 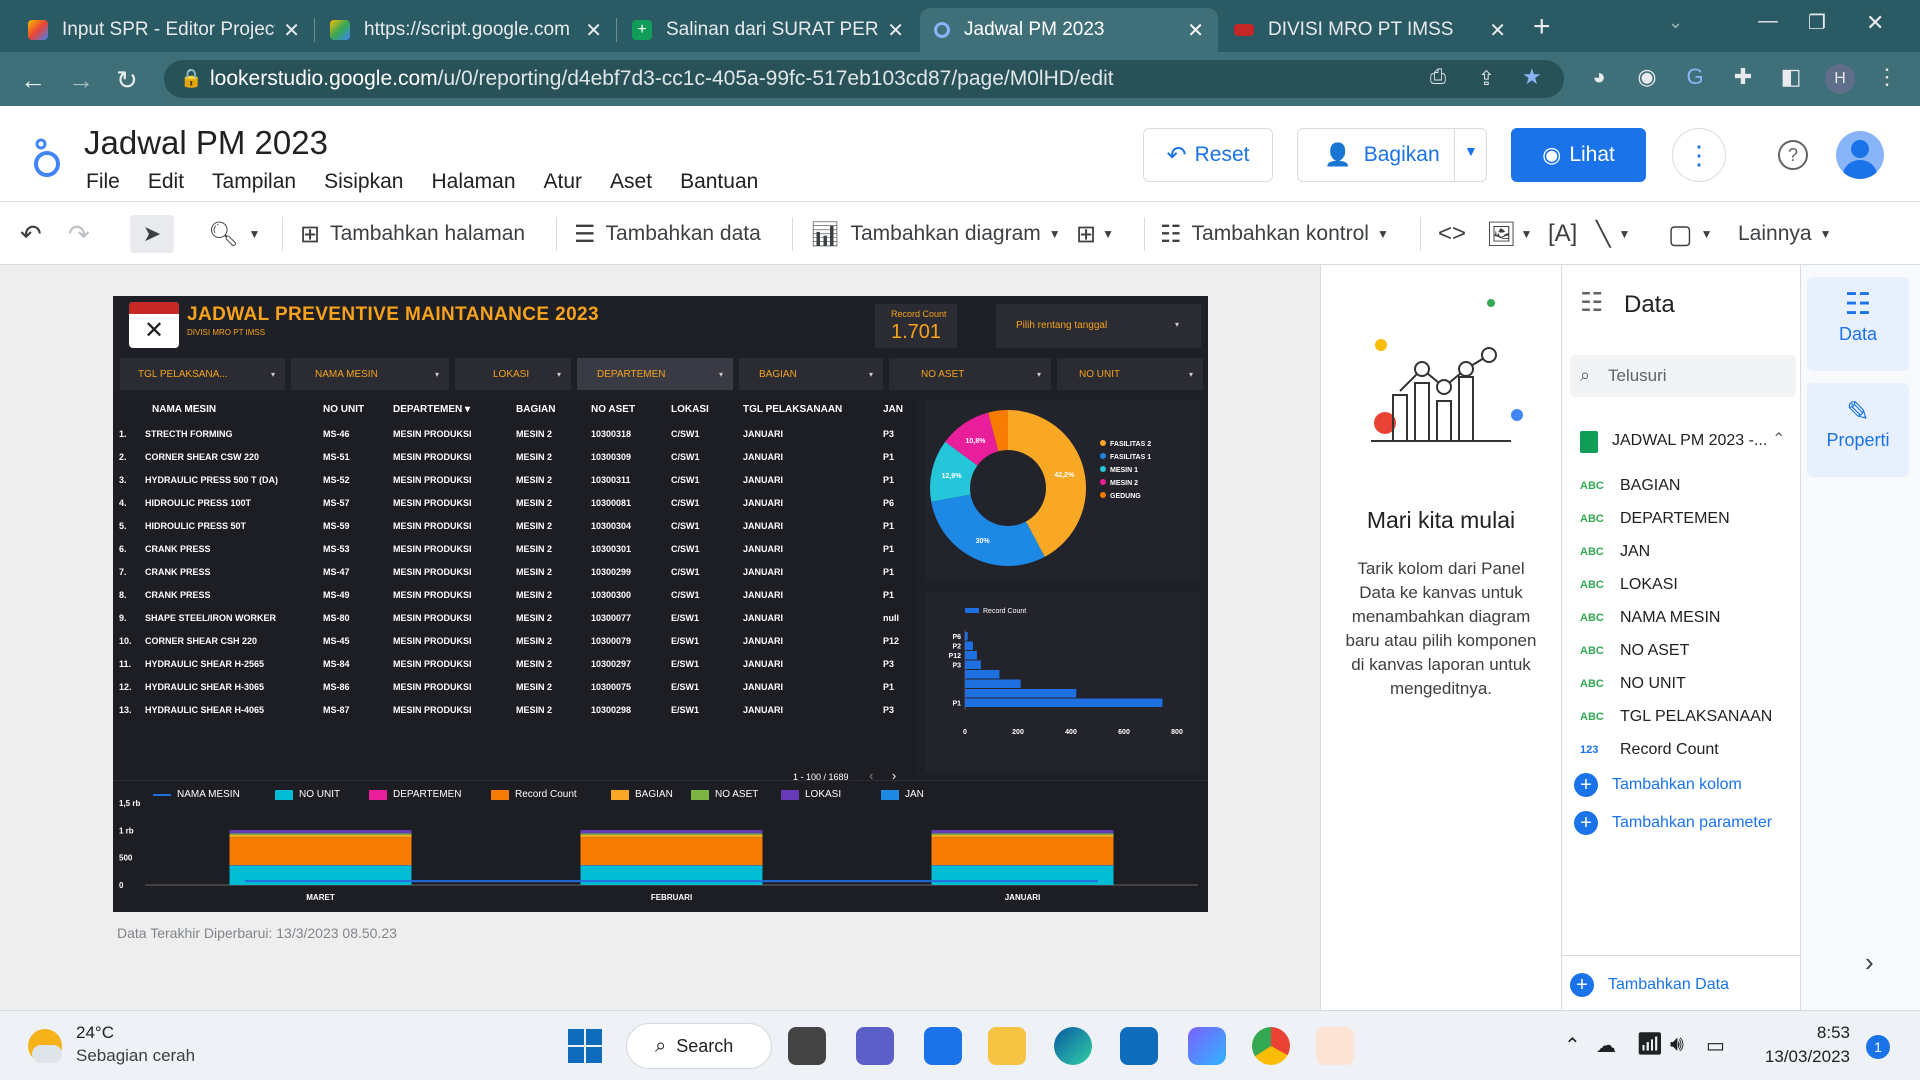 What do you see at coordinates (196, 794) in the screenshot?
I see `legend-item: NAMA MESIN` at bounding box center [196, 794].